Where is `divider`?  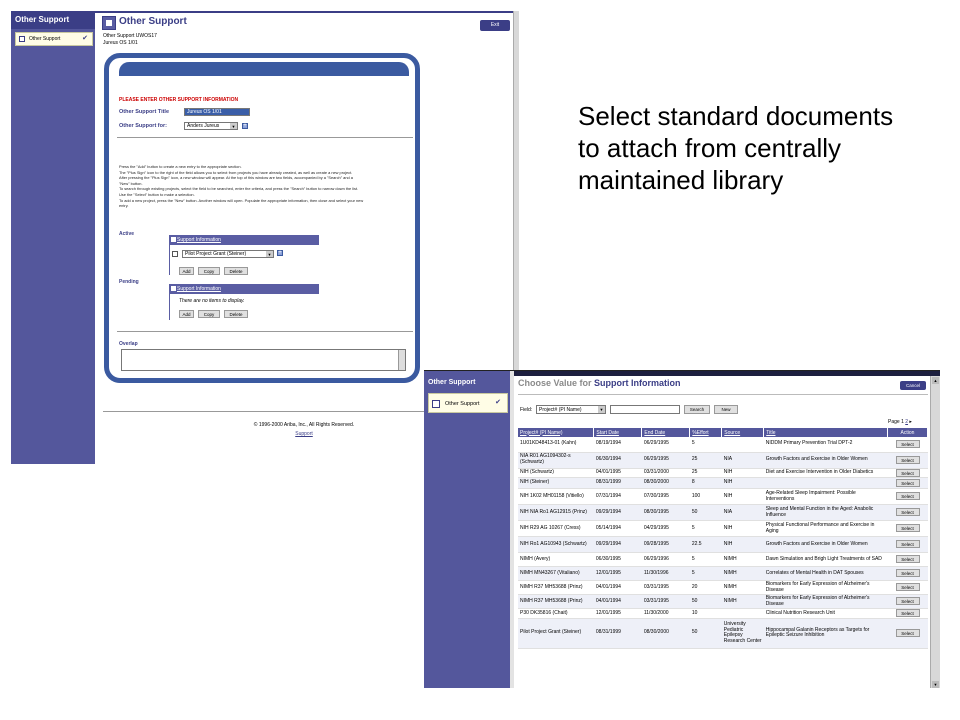
divider is located at coordinates (265, 137).